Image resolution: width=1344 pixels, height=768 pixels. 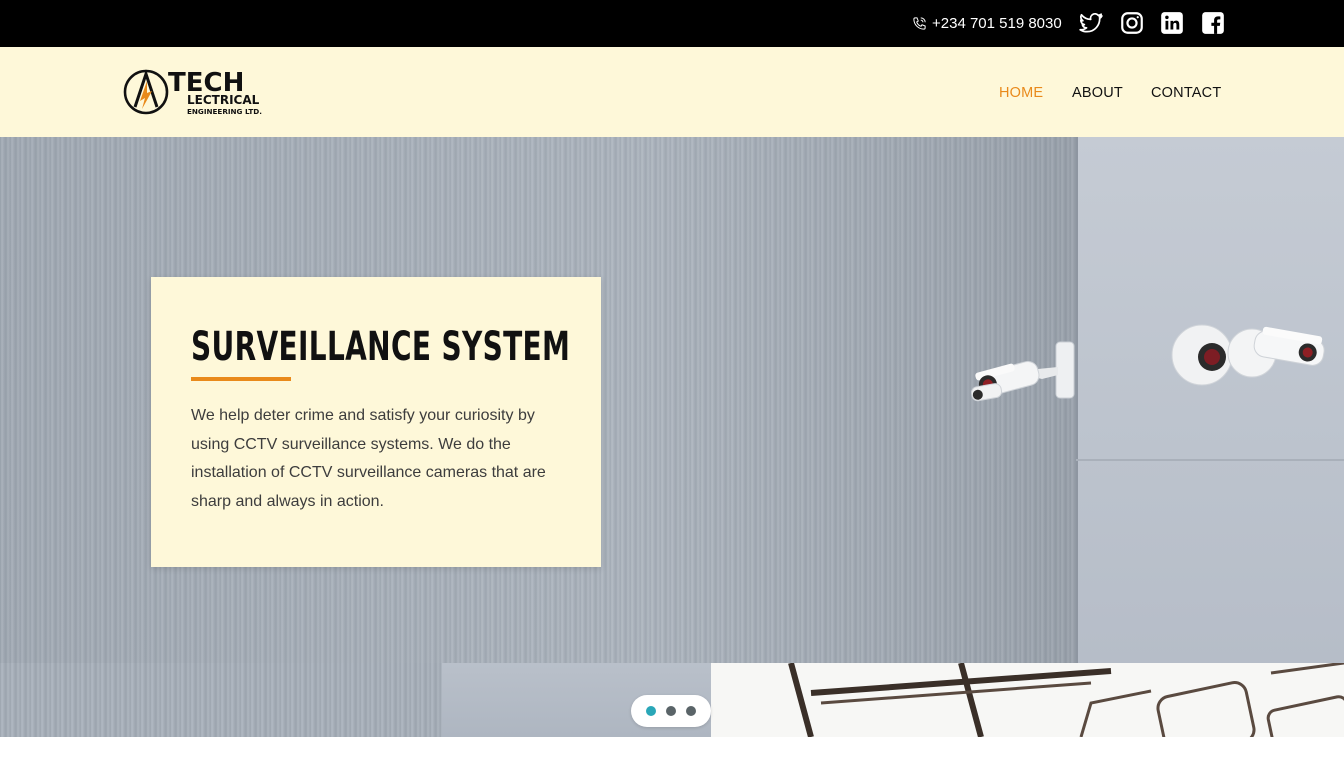 What do you see at coordinates (1210, 460) in the screenshot?
I see `wall-seam` at bounding box center [1210, 460].